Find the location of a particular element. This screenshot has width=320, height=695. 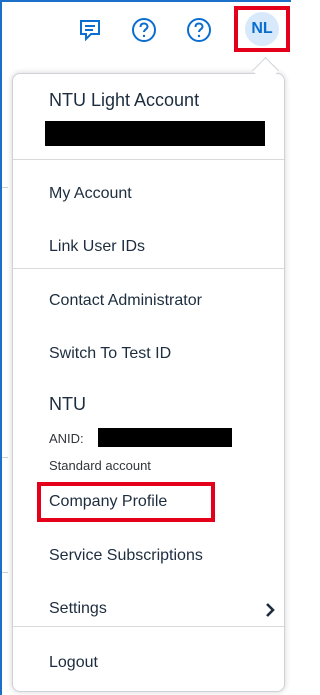

chevron-right-icon is located at coordinates (270, 610).